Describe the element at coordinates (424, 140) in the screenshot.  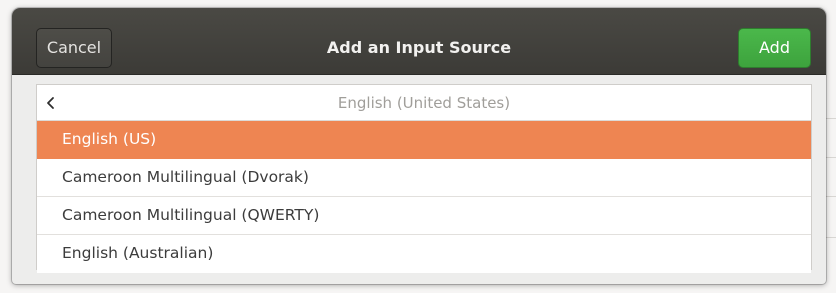
I see `list-item-english-us: English (US)` at that location.